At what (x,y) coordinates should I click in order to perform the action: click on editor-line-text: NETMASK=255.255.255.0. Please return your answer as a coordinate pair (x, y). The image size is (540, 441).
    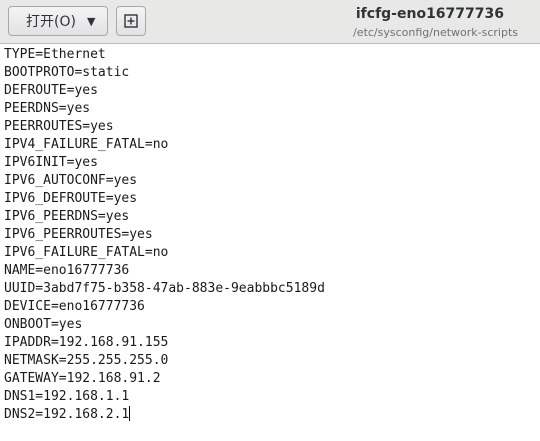
    Looking at the image, I should click on (86, 360).